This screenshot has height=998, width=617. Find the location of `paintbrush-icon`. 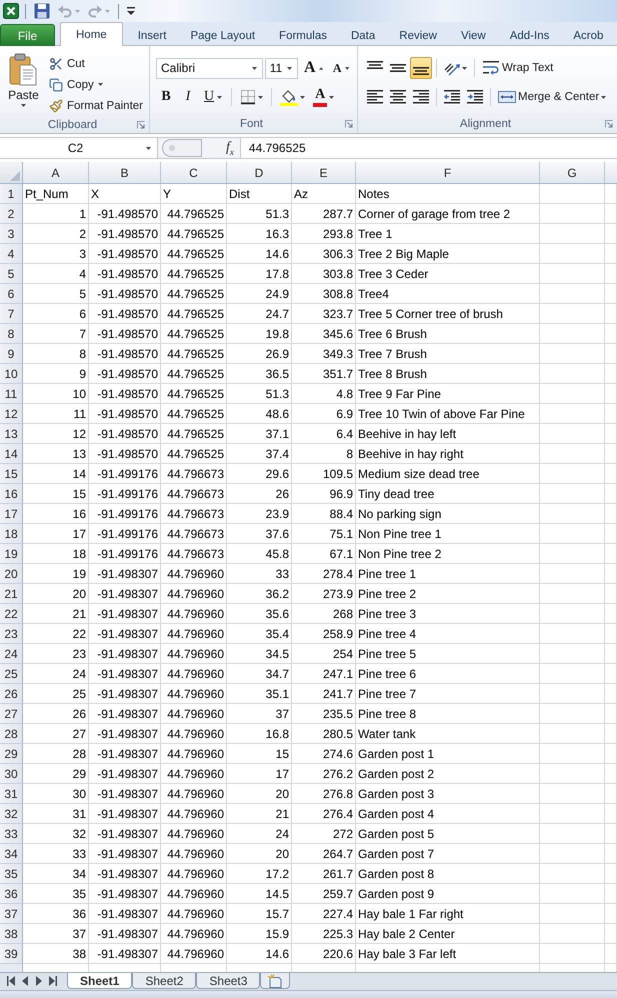

paintbrush-icon is located at coordinates (55, 105).